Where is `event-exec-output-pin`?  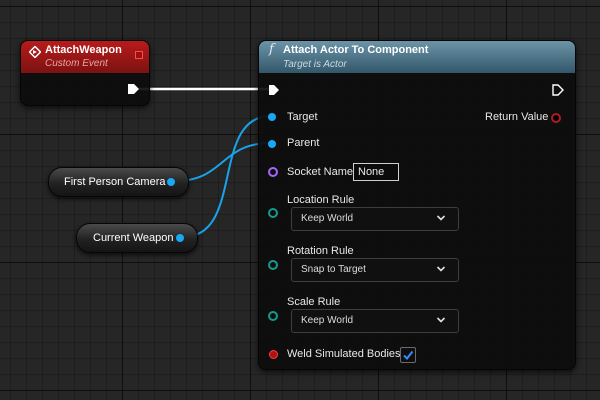
event-exec-output-pin is located at coordinates (133, 89).